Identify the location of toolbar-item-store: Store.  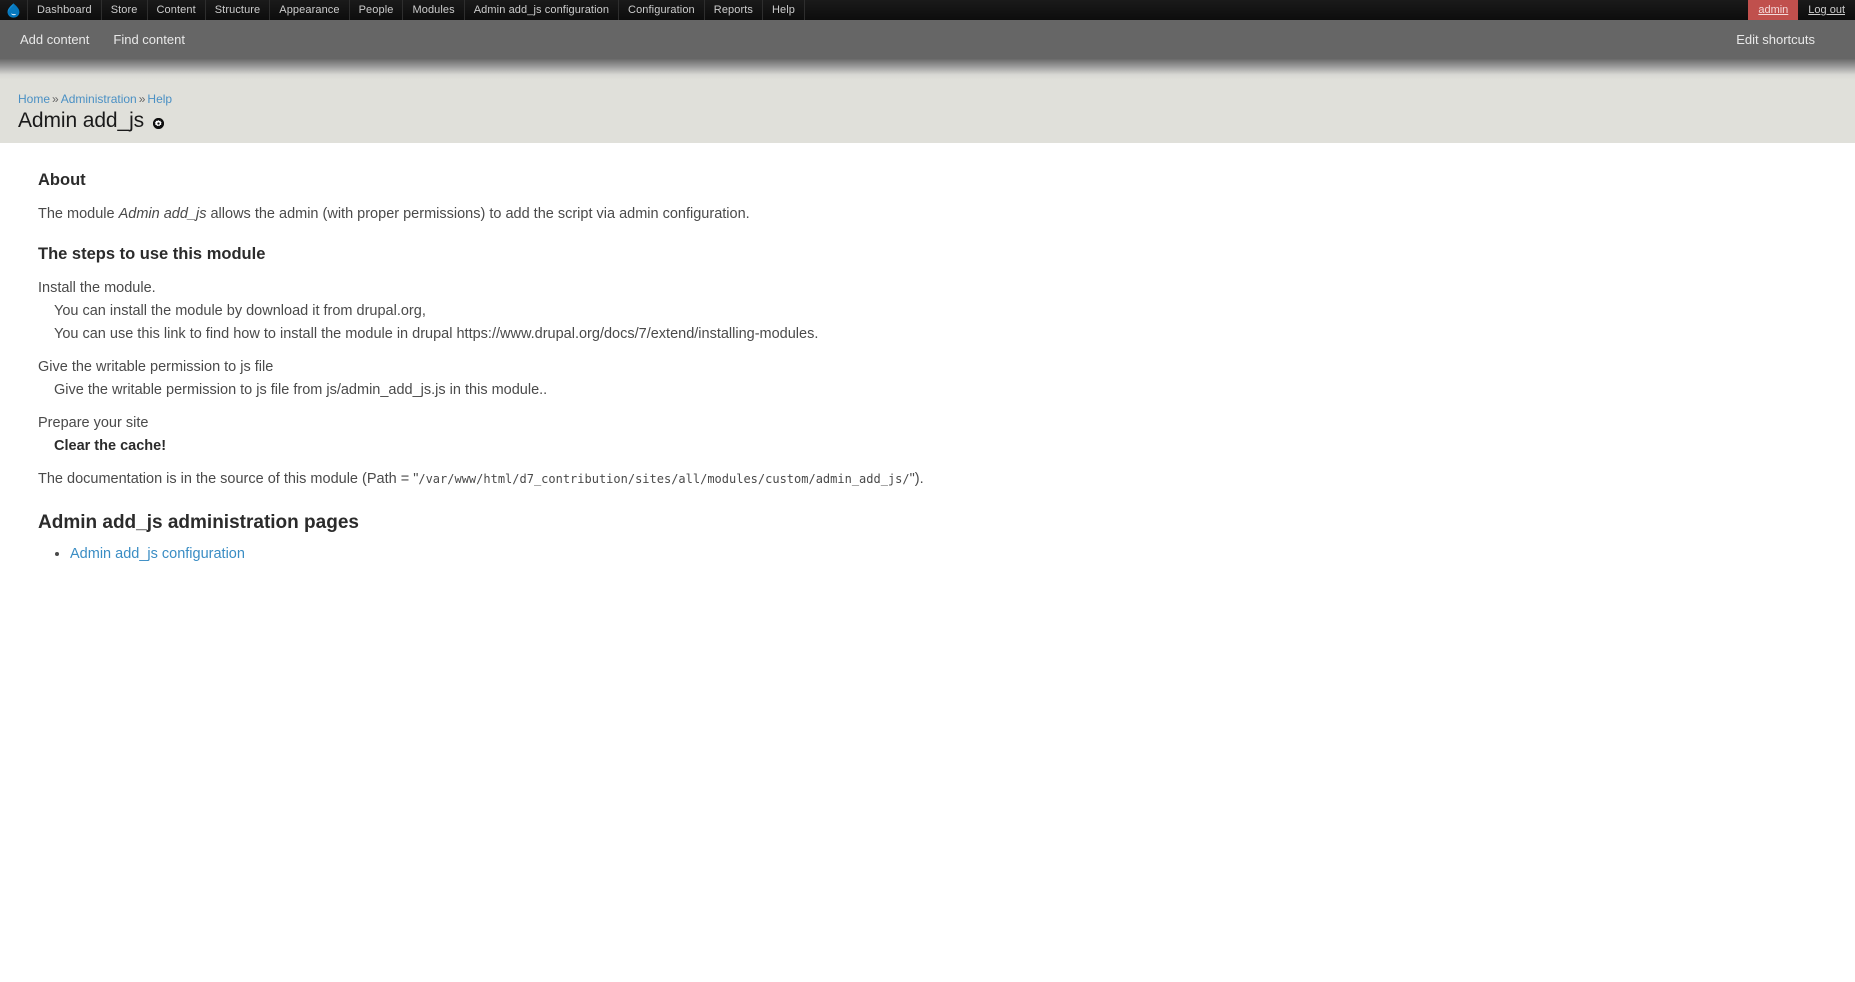
(125, 10).